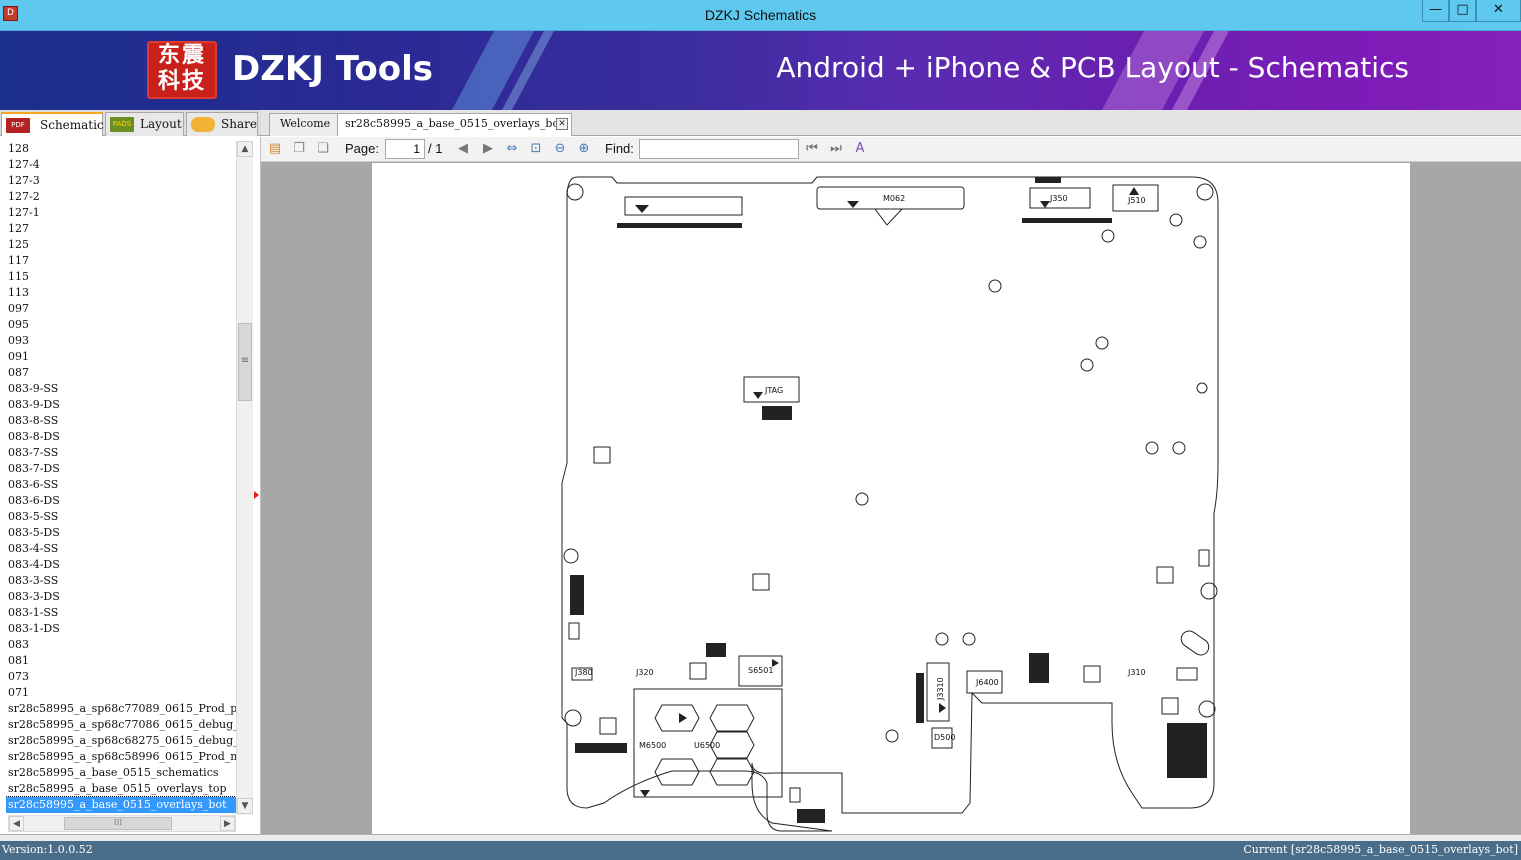 Image resolution: width=1521 pixels, height=860 pixels. What do you see at coordinates (121, 229) in the screenshot?
I see `file-list-item: 127` at bounding box center [121, 229].